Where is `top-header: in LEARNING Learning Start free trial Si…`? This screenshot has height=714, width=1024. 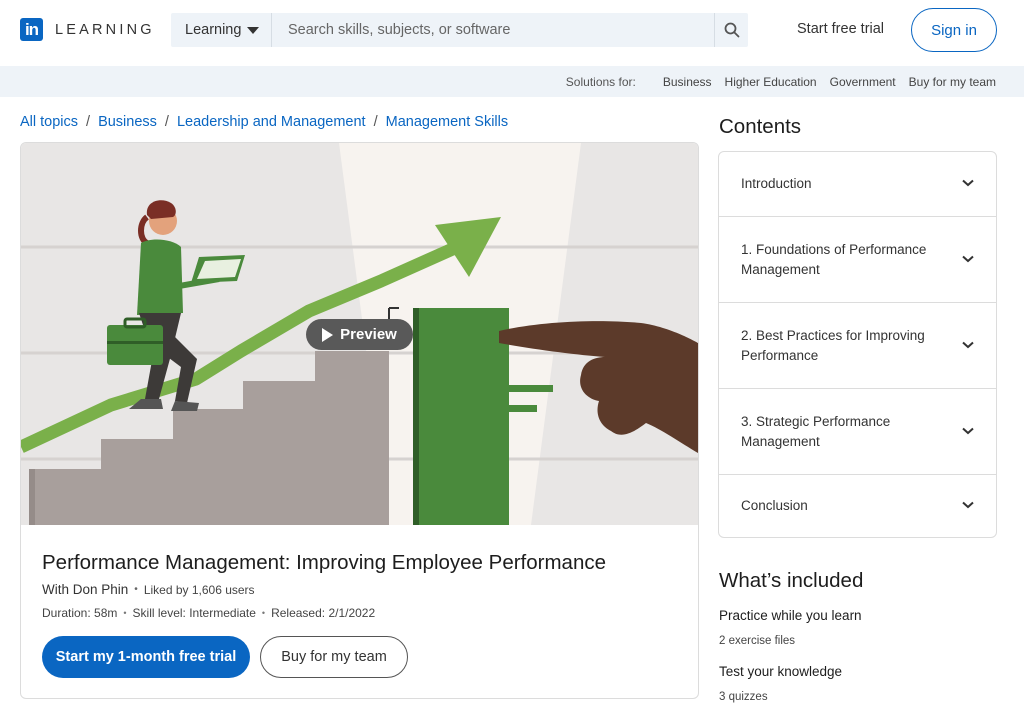
top-header: in LEARNING Learning Start free trial Si… is located at coordinates (512, 33).